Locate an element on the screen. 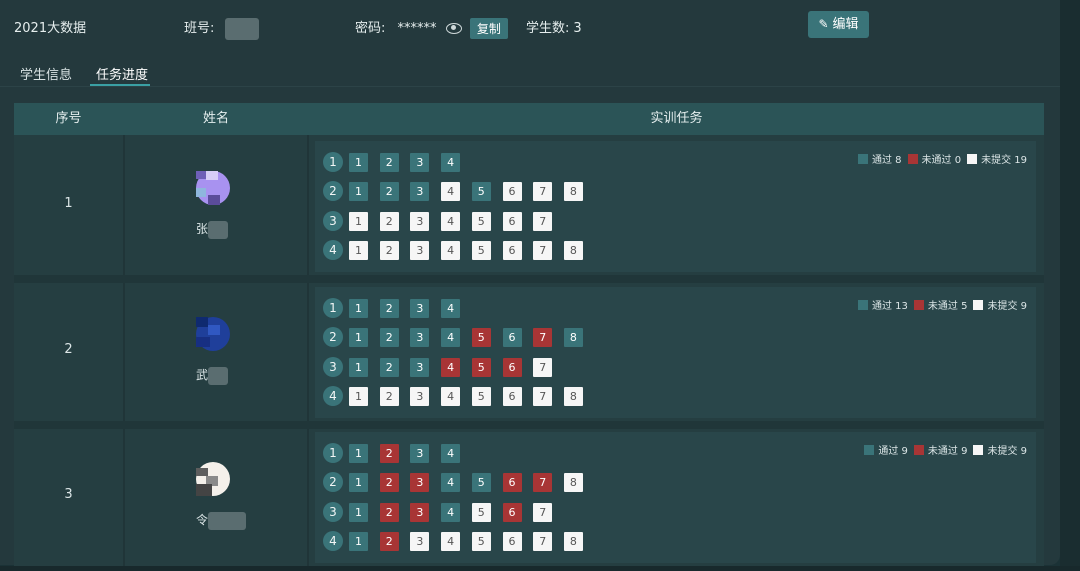  copy-button: 复制 is located at coordinates (488, 28).